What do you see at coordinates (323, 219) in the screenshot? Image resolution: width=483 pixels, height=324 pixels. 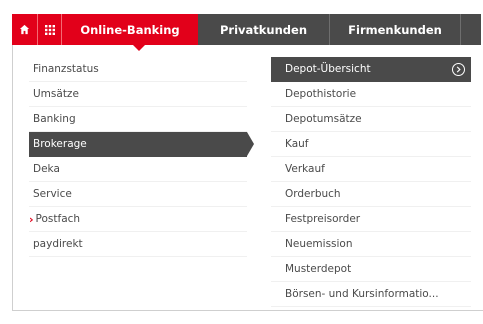 I see `submenu-item-label: Festpreisorder` at bounding box center [323, 219].